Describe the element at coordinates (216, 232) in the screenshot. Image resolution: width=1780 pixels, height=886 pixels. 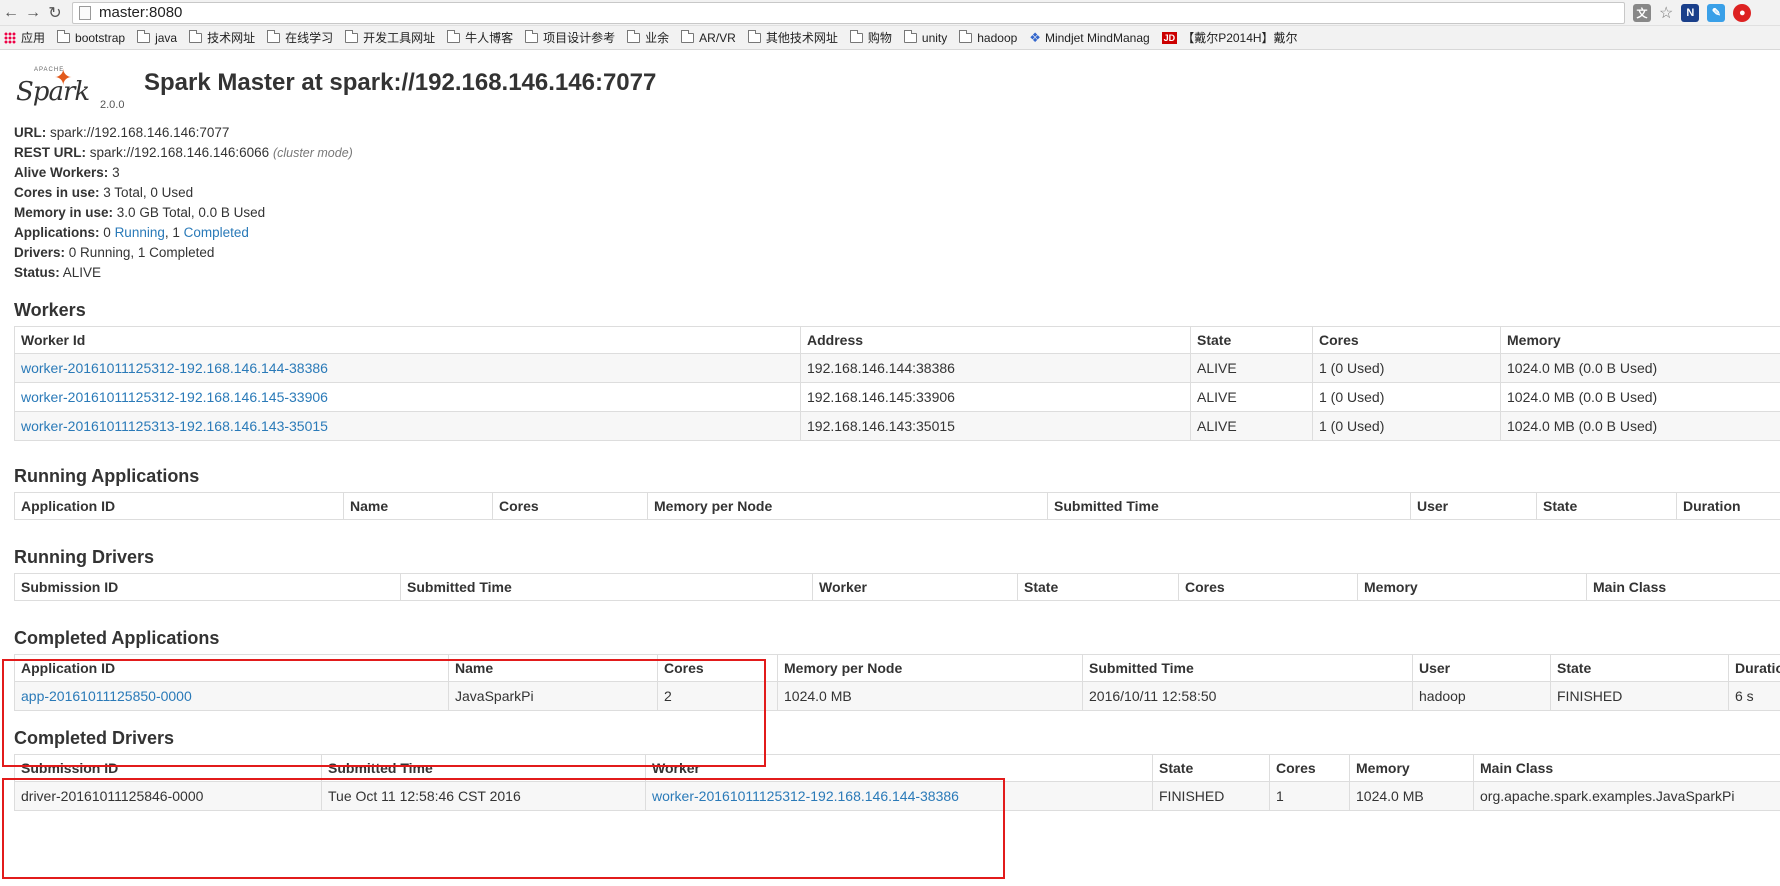
I see `completed-apps-link: Completed` at that location.